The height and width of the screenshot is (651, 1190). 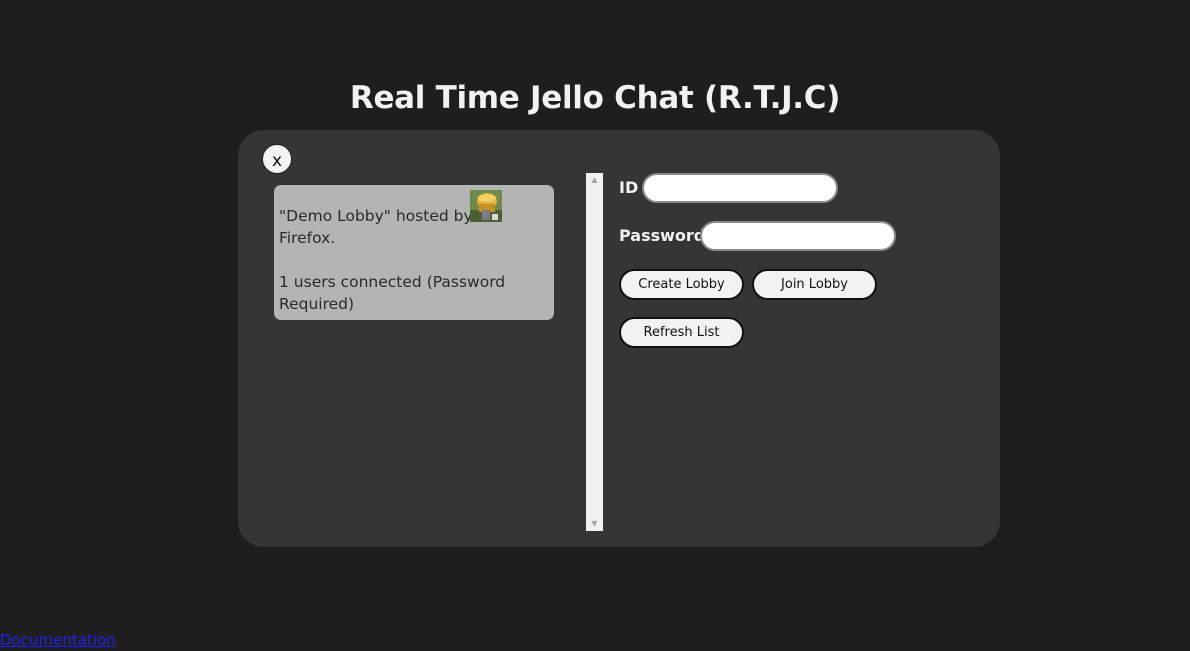 What do you see at coordinates (58, 640) in the screenshot?
I see `documentation-link: Documentation` at bounding box center [58, 640].